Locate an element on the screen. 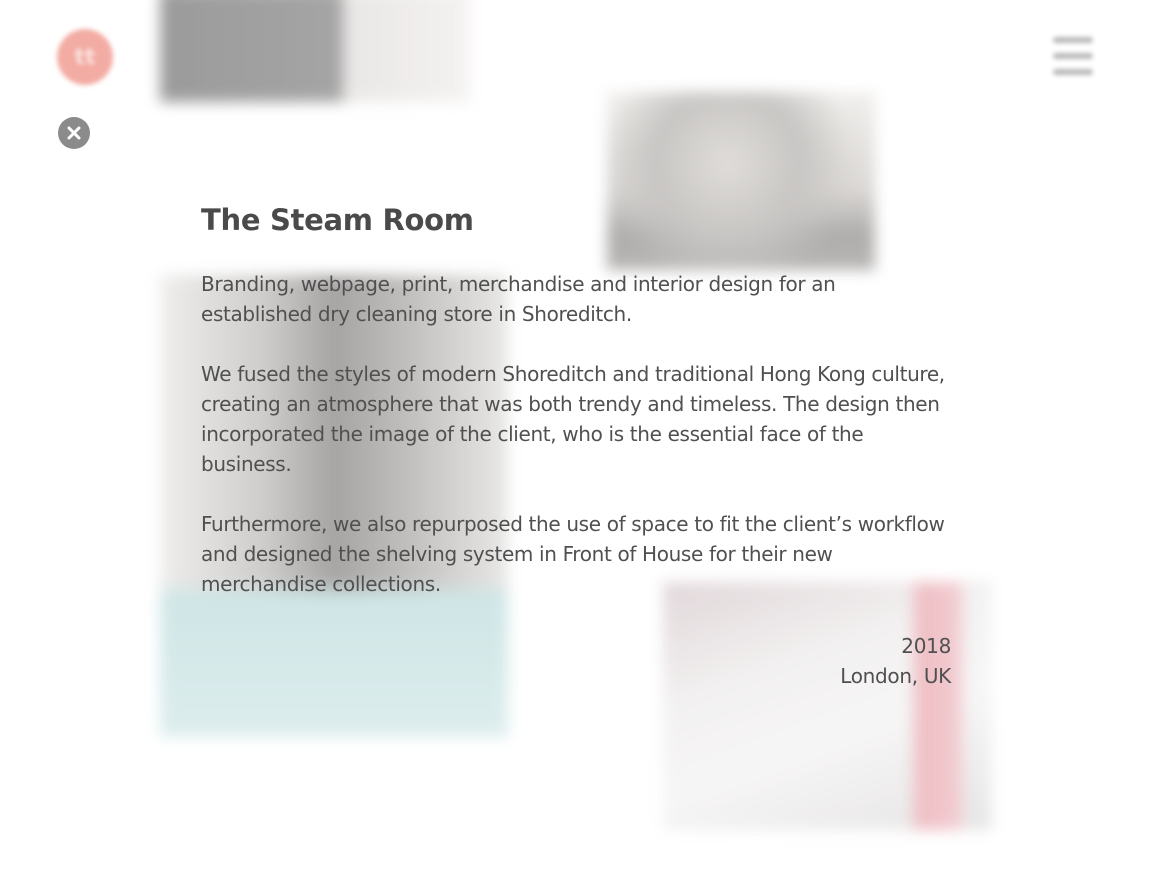 The height and width of the screenshot is (884, 1149). background-photo-storefront is located at coordinates (315, 51).